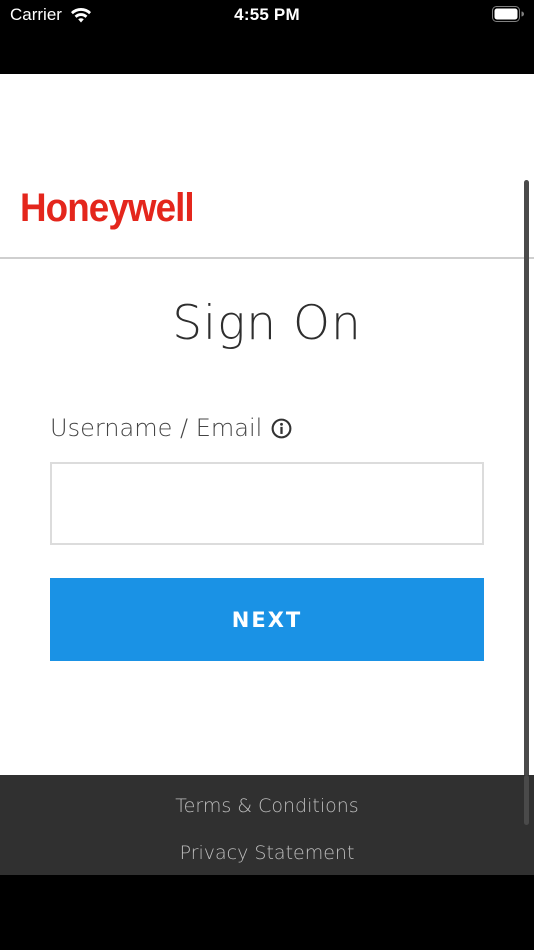 This screenshot has height=950, width=534. What do you see at coordinates (107, 208) in the screenshot?
I see `honeywell-logo: Honeywell` at bounding box center [107, 208].